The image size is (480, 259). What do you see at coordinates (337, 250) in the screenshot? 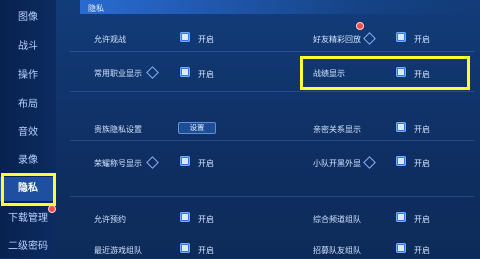
I see `setting-label-recruit-teammates-team: 招募队友组队` at bounding box center [337, 250].